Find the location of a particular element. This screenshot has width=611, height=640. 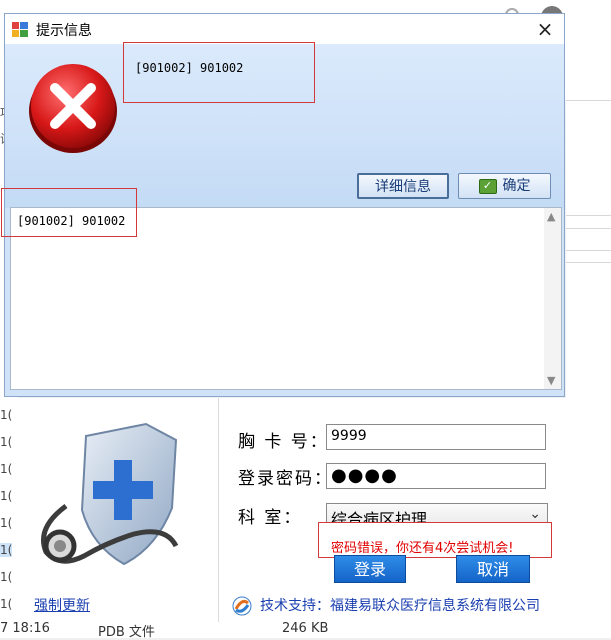

cancel-button: 取消 is located at coordinates (493, 569).